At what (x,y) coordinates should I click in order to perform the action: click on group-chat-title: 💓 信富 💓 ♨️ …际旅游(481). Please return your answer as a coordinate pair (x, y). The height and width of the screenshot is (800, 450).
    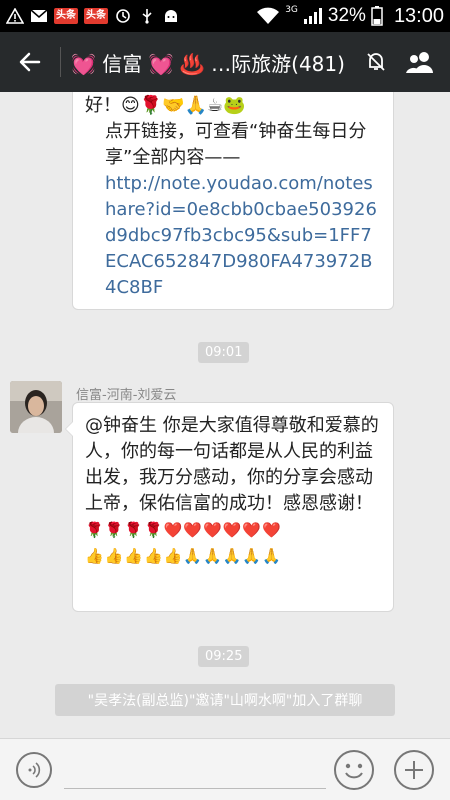
    Looking at the image, I should click on (208, 63).